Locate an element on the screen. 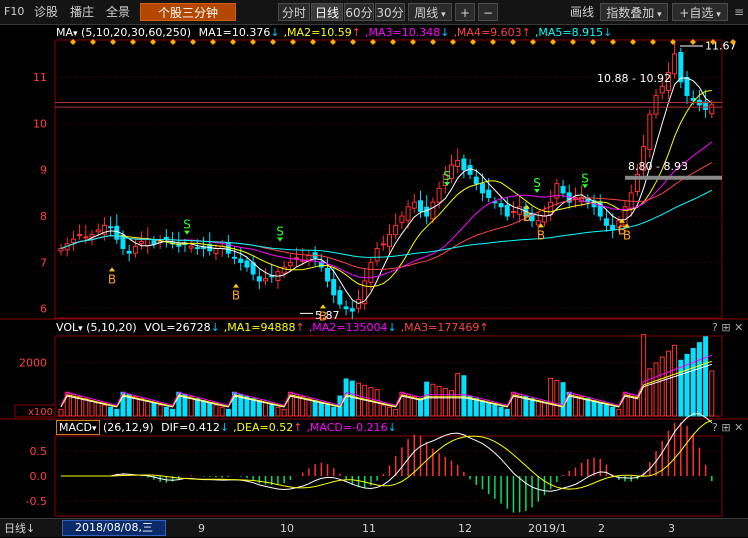 The image size is (748, 538). status-mode: 日线↓ is located at coordinates (19, 529).